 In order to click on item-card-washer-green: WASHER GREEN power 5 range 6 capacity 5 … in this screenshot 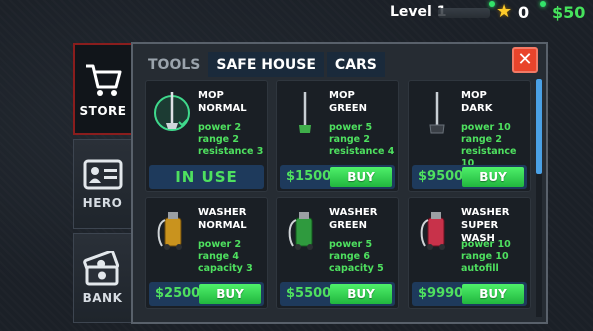, I will do `click(337, 253)`.